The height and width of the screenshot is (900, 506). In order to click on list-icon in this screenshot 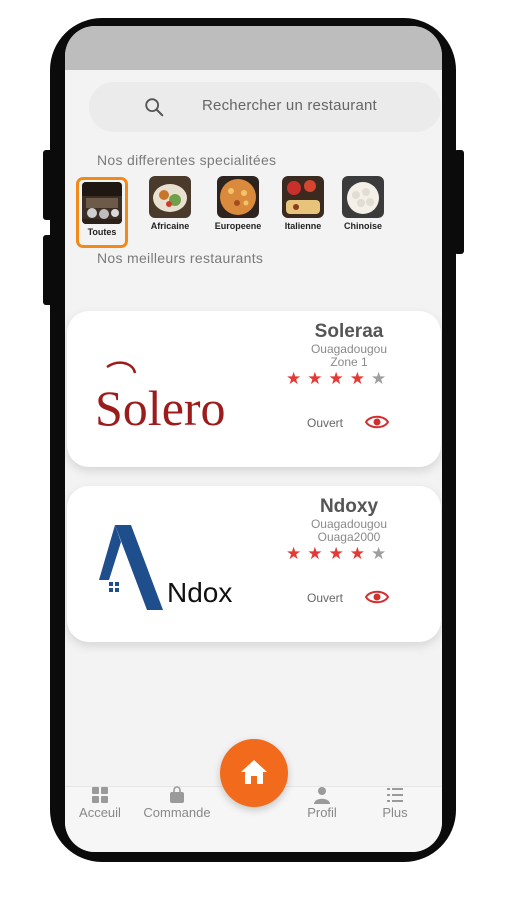, I will do `click(395, 795)`.